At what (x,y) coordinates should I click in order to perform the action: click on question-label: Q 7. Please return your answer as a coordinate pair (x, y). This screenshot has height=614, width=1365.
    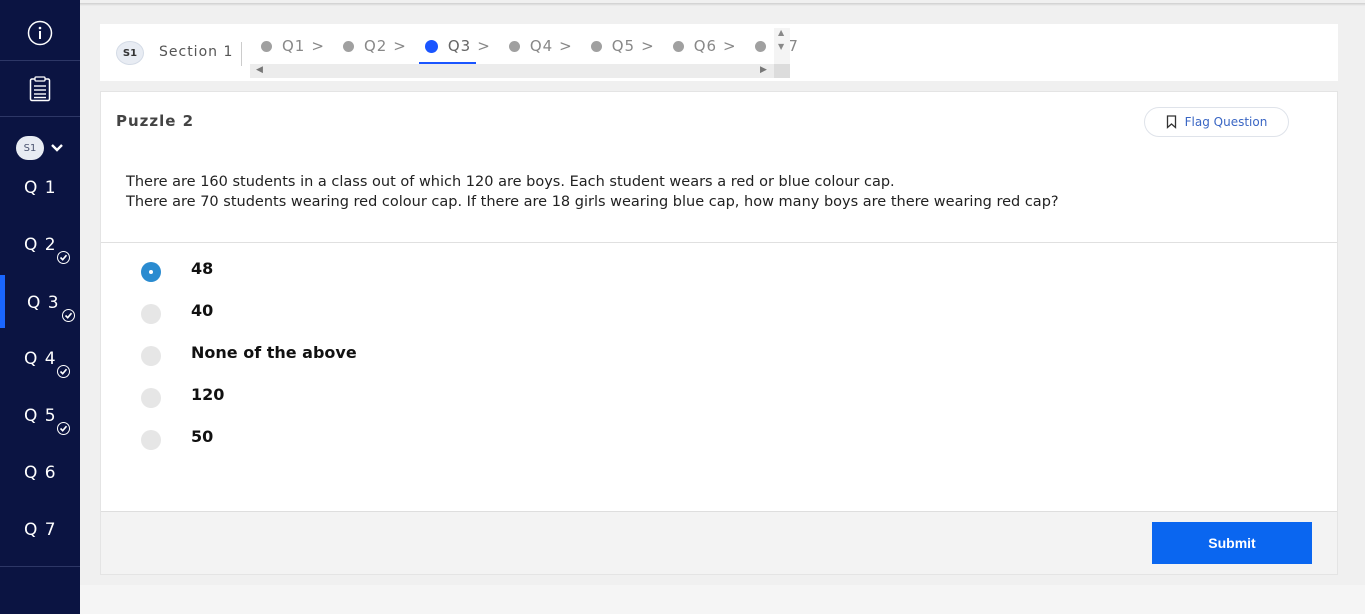
    Looking at the image, I should click on (40, 530).